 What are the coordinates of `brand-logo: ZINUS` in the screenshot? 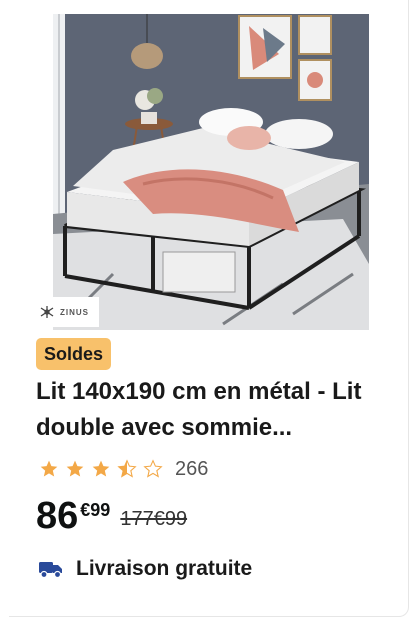 It's located at (66, 312).